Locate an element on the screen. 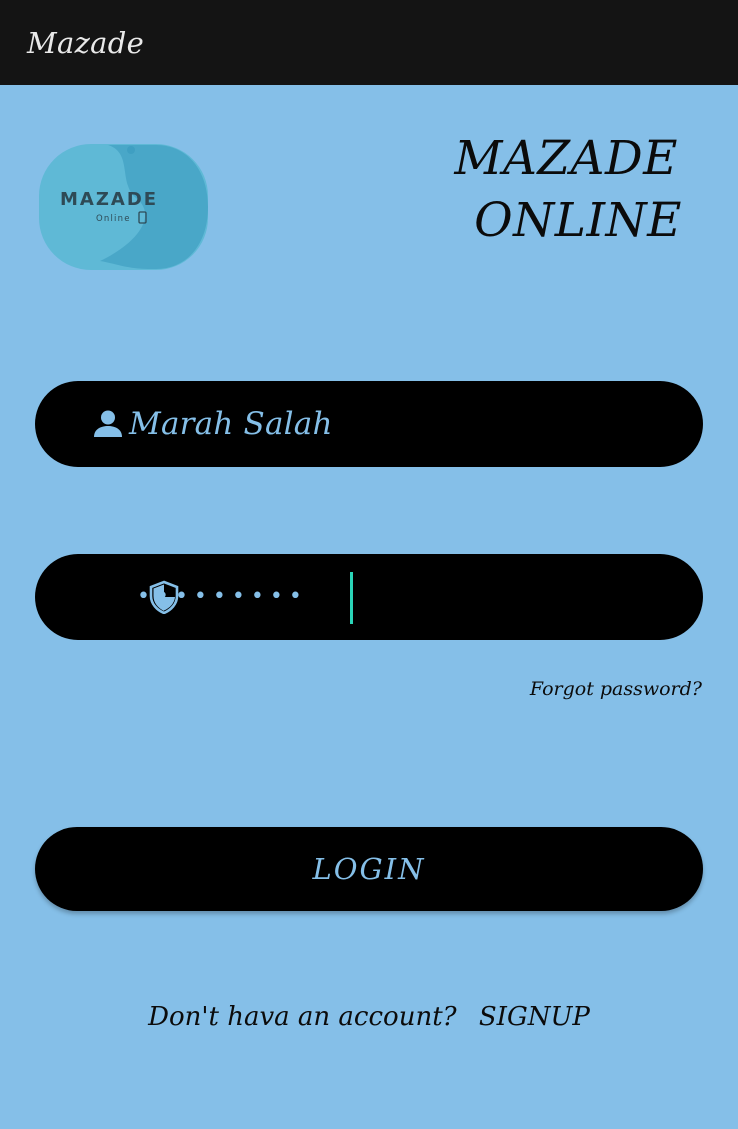 The height and width of the screenshot is (1129, 738). signup-link: SIGNUP is located at coordinates (534, 1017).